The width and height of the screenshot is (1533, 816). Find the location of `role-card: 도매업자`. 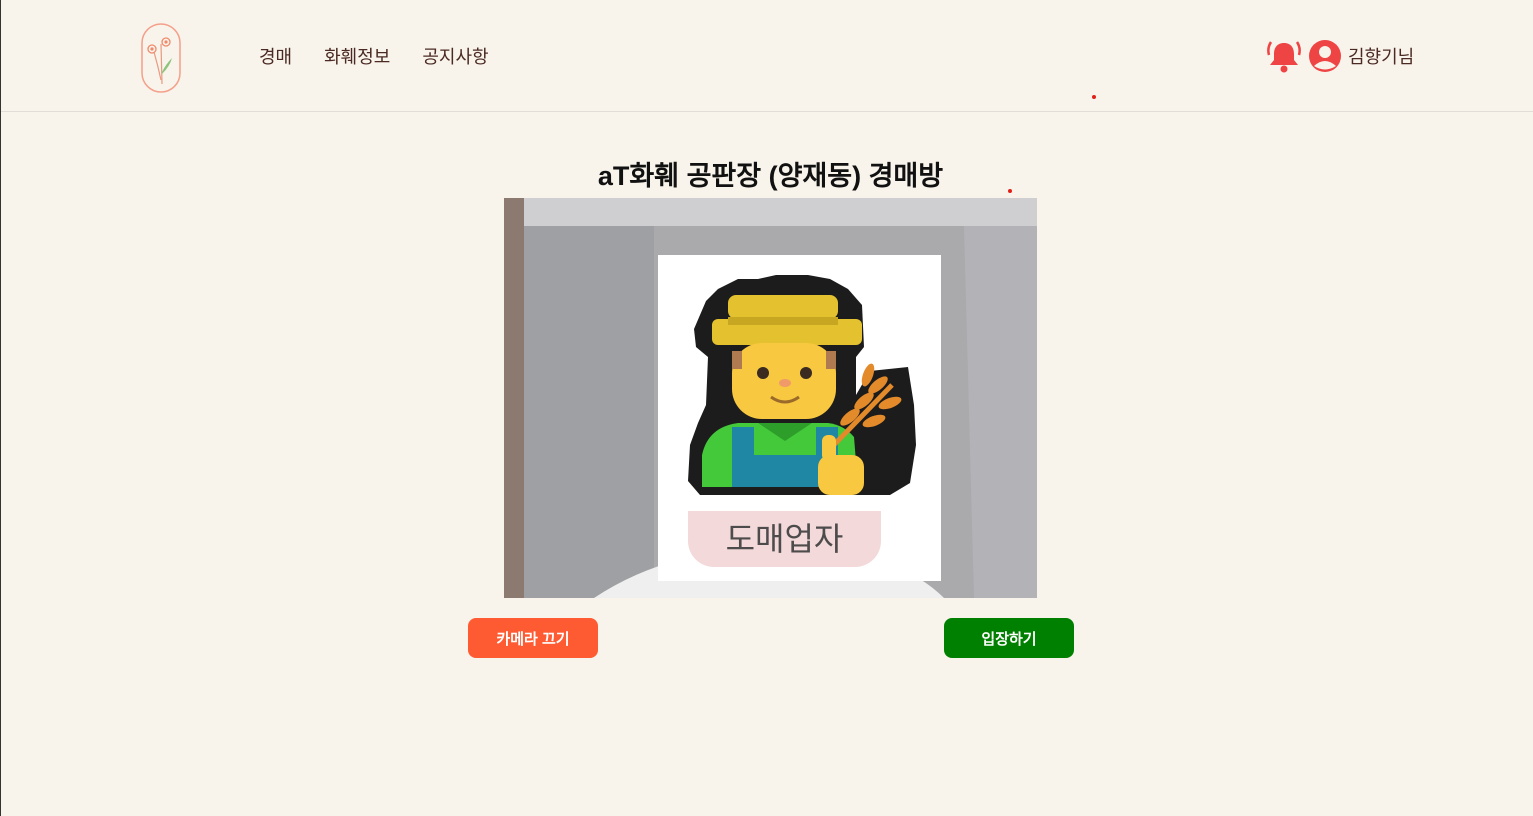

role-card: 도매업자 is located at coordinates (799, 418).